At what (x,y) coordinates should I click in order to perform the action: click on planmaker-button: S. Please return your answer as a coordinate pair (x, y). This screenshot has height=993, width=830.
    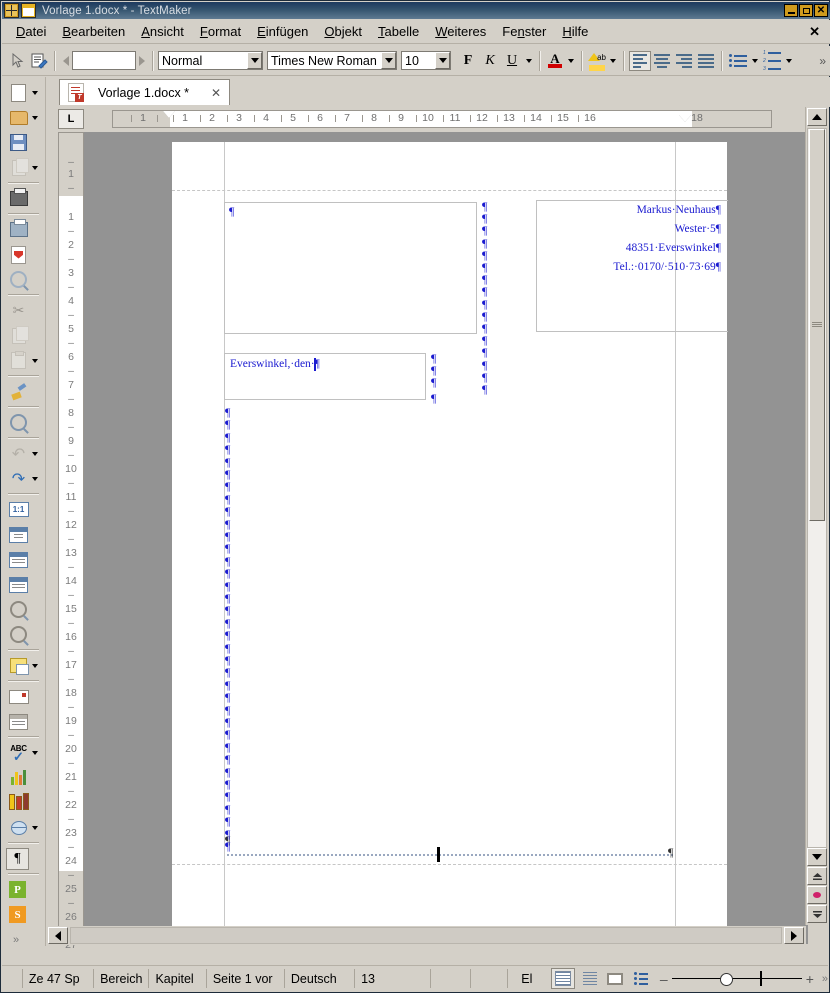
    Looking at the image, I should click on (23, 914).